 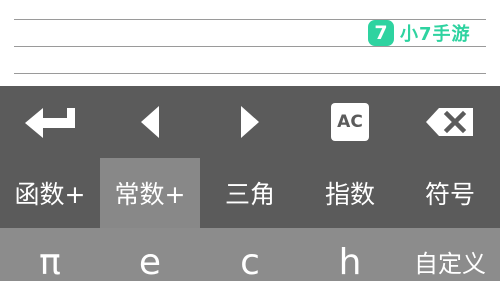 I want to click on tab-symbols: 符号, so click(x=450, y=193).